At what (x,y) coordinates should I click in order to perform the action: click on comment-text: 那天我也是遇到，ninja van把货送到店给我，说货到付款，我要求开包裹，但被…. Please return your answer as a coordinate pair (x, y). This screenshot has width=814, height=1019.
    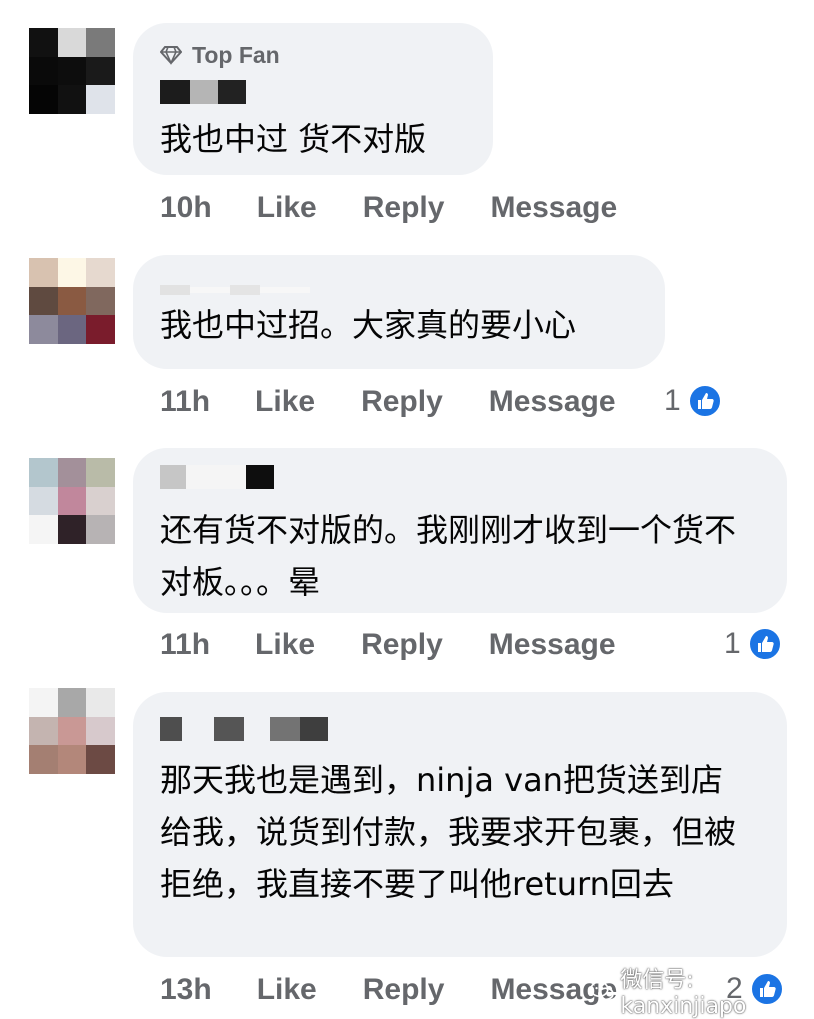
    Looking at the image, I should click on (448, 832).